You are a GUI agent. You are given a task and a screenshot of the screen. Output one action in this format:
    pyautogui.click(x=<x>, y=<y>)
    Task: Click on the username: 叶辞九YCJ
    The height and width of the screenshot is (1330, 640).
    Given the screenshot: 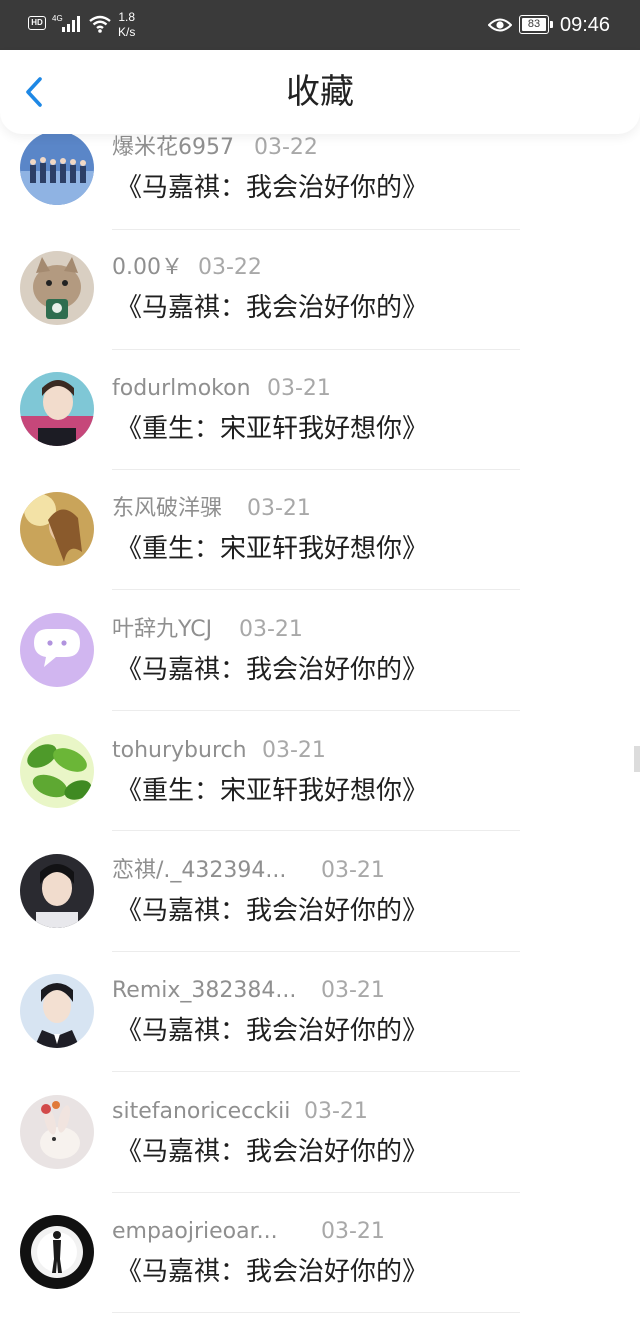 What is the action you would take?
    pyautogui.click(x=162, y=629)
    